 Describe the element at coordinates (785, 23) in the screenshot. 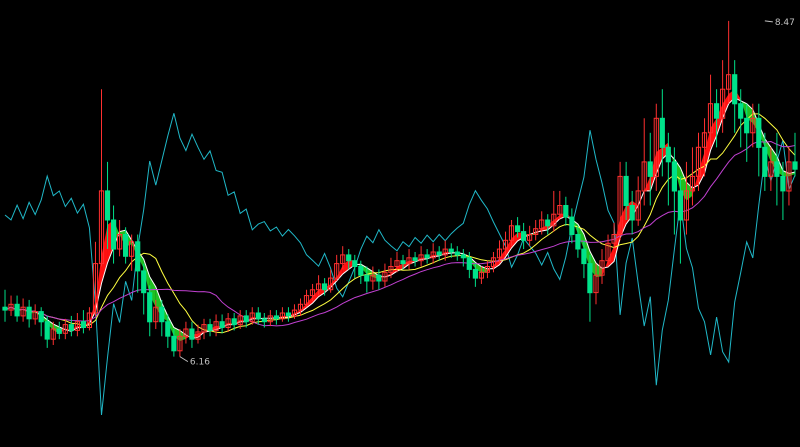

I see `high-price-label: 8.47` at that location.